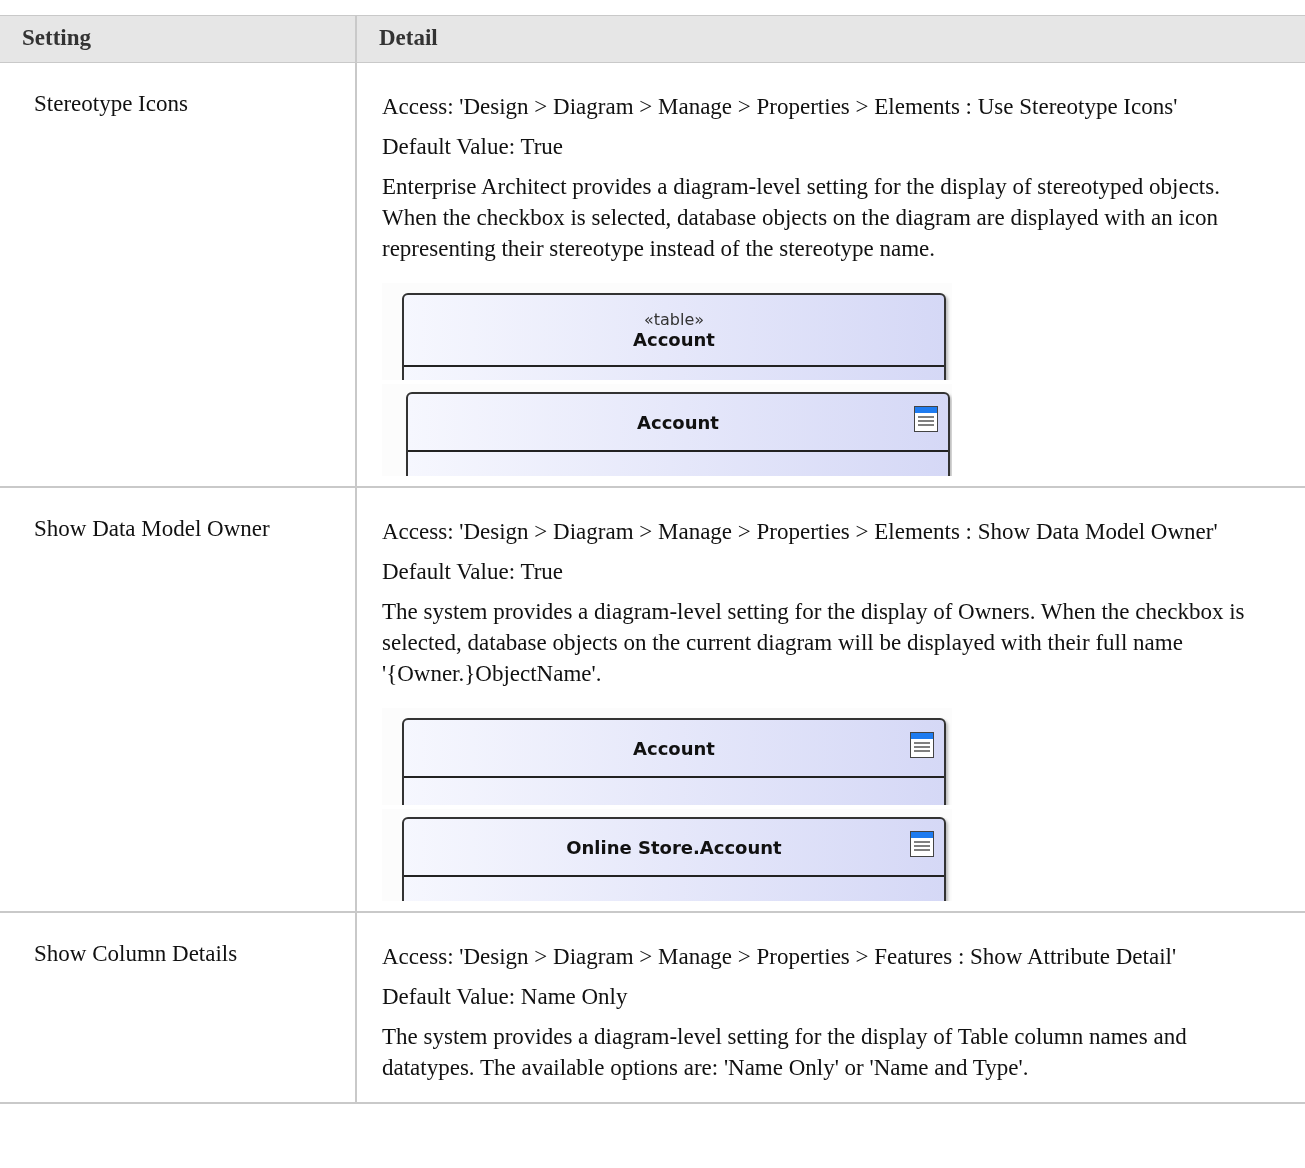 Image resolution: width=1305 pixels, height=1168 pixels. I want to click on stereotype-label: «table», so click(674, 319).